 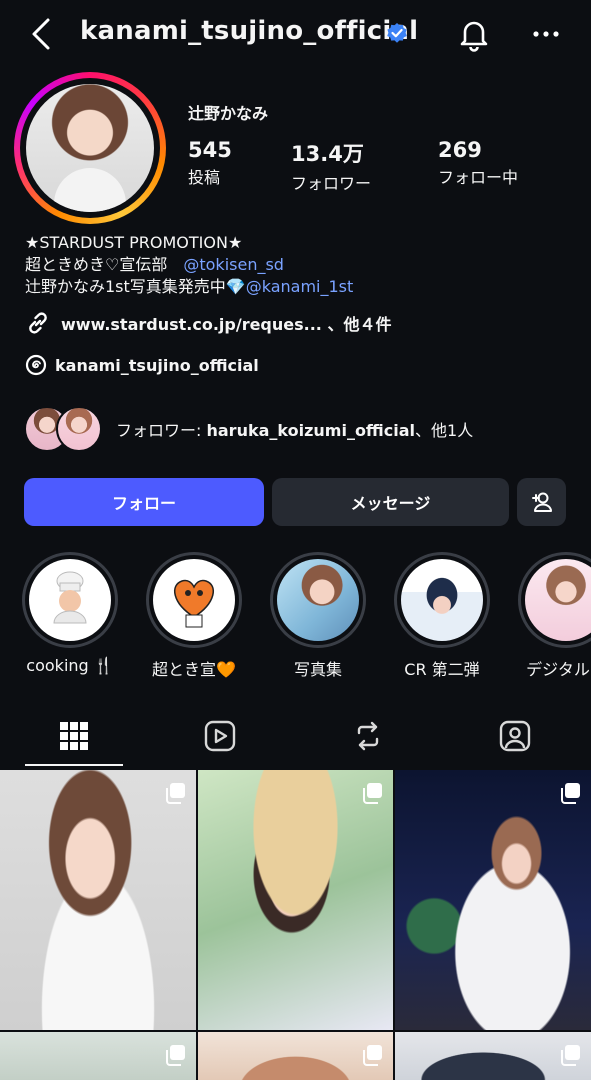 I want to click on mutual-follower-avatar, so click(x=79, y=429).